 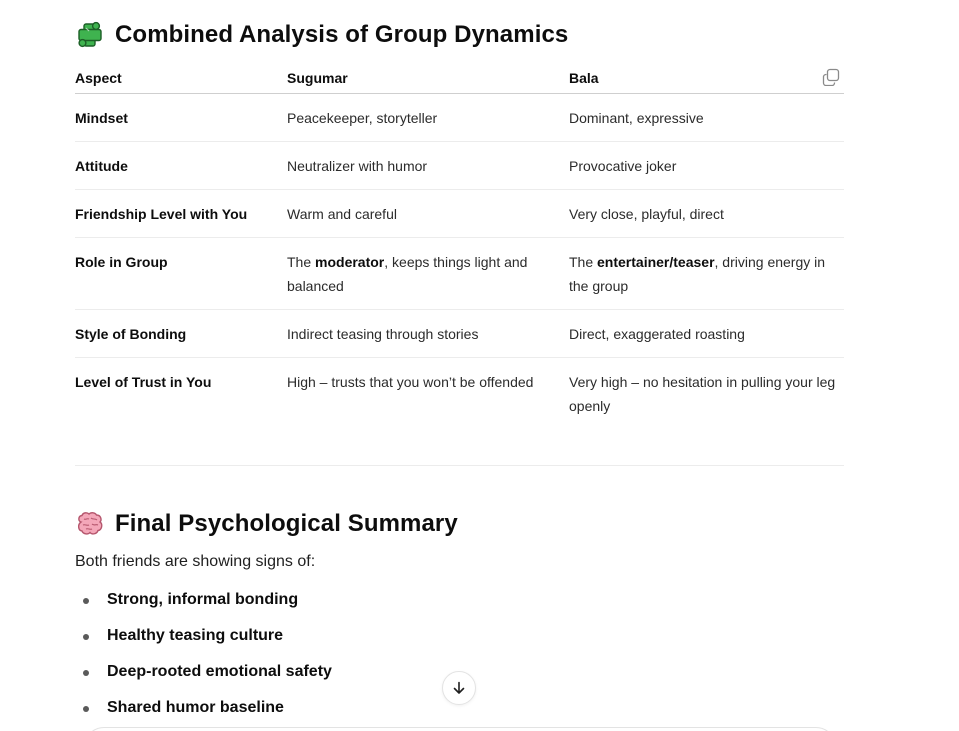 I want to click on section-title: Combined Analysis of Group Dynamics, so click(x=342, y=34).